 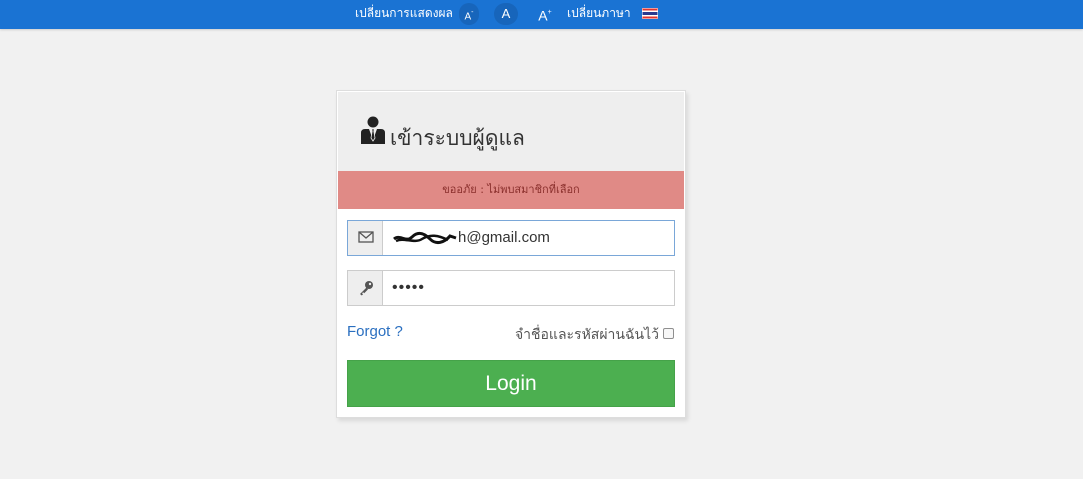 I want to click on thai-flag-icon, so click(x=650, y=13).